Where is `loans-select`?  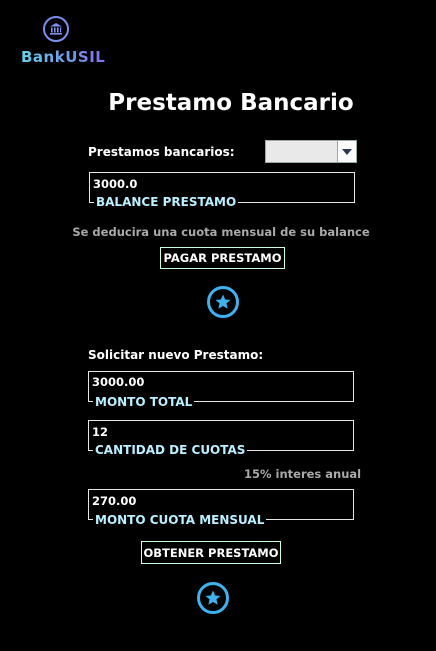 loans-select is located at coordinates (311, 151).